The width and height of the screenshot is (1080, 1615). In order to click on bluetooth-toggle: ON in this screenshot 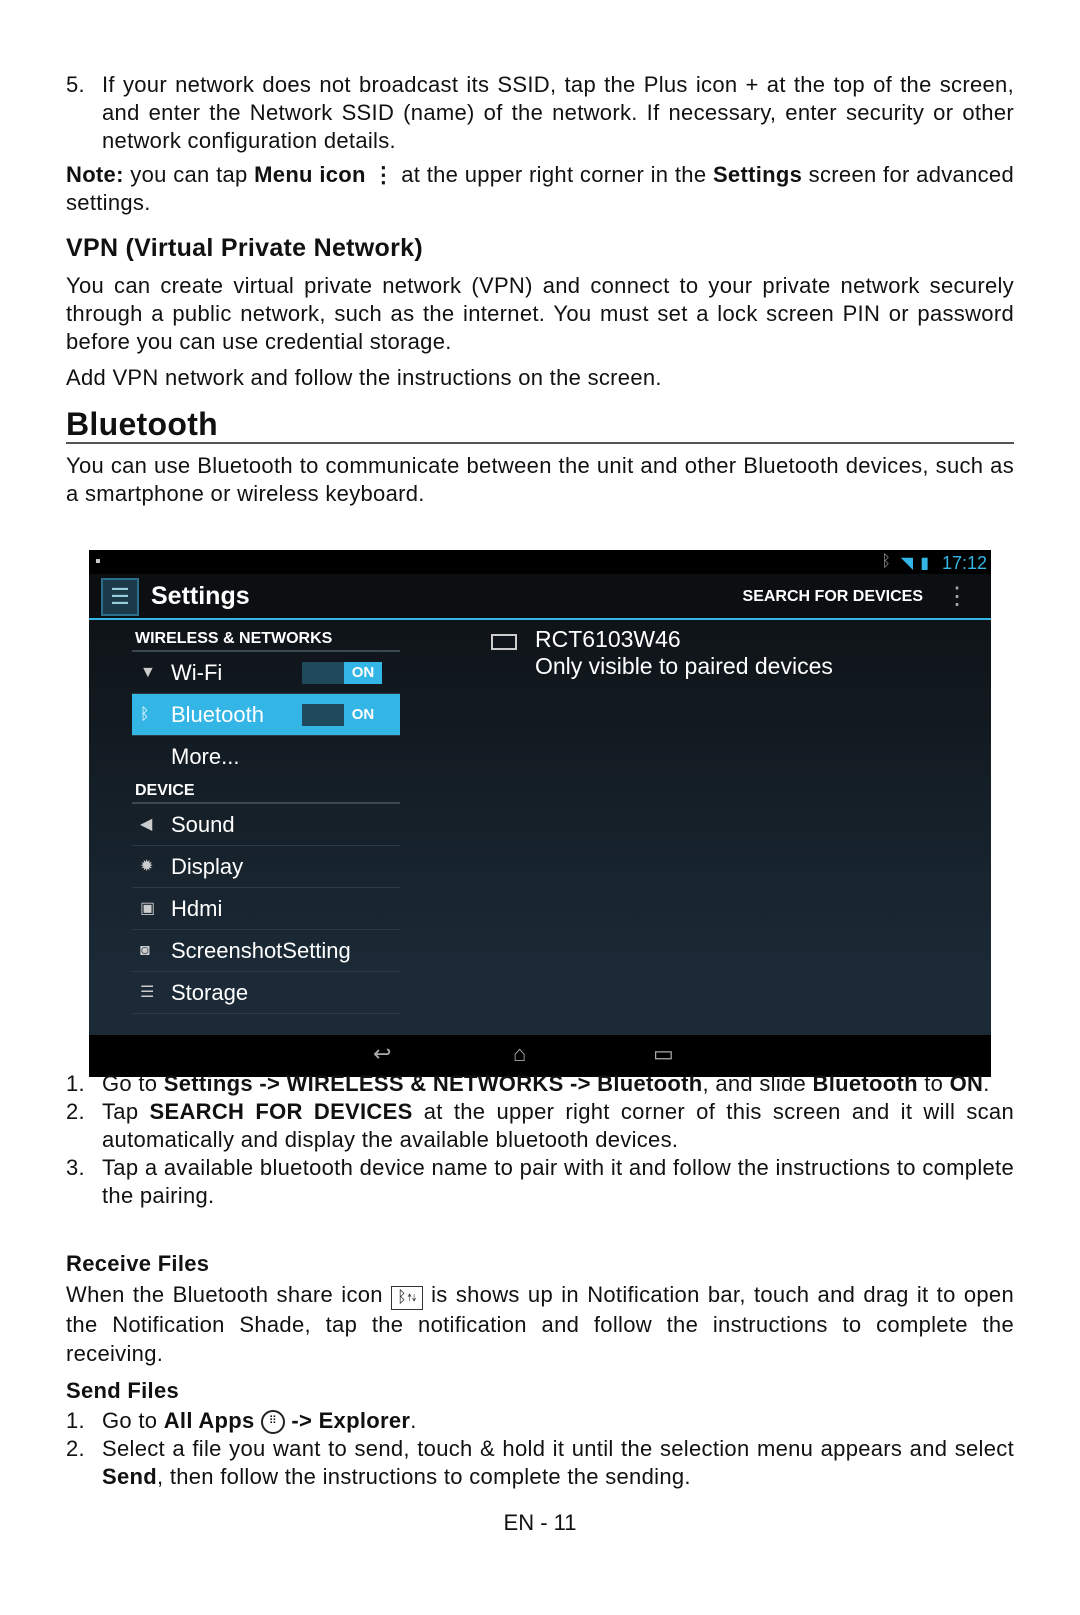, I will do `click(342, 715)`.